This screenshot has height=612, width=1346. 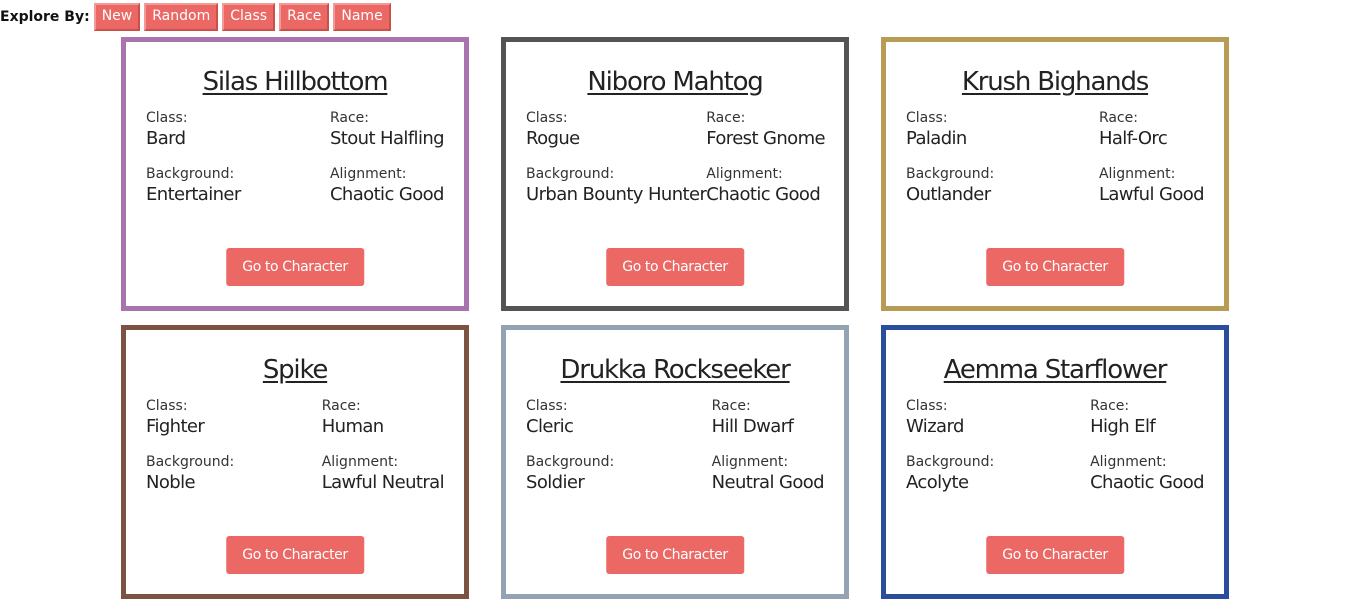 I want to click on class-value: Wizard, so click(x=935, y=426).